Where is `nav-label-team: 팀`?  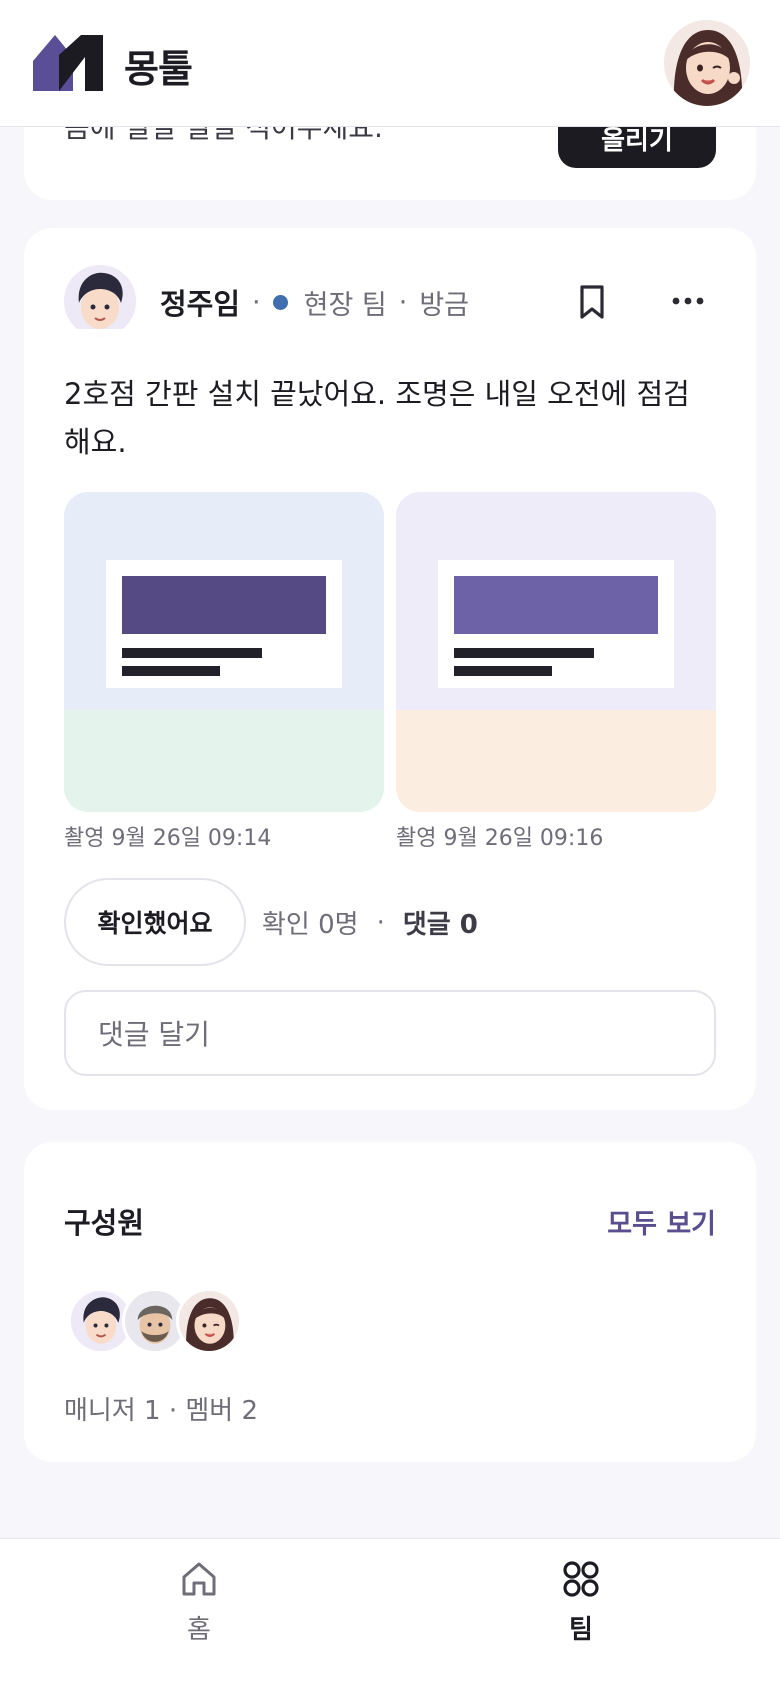 nav-label-team: 팀 is located at coordinates (581, 1630).